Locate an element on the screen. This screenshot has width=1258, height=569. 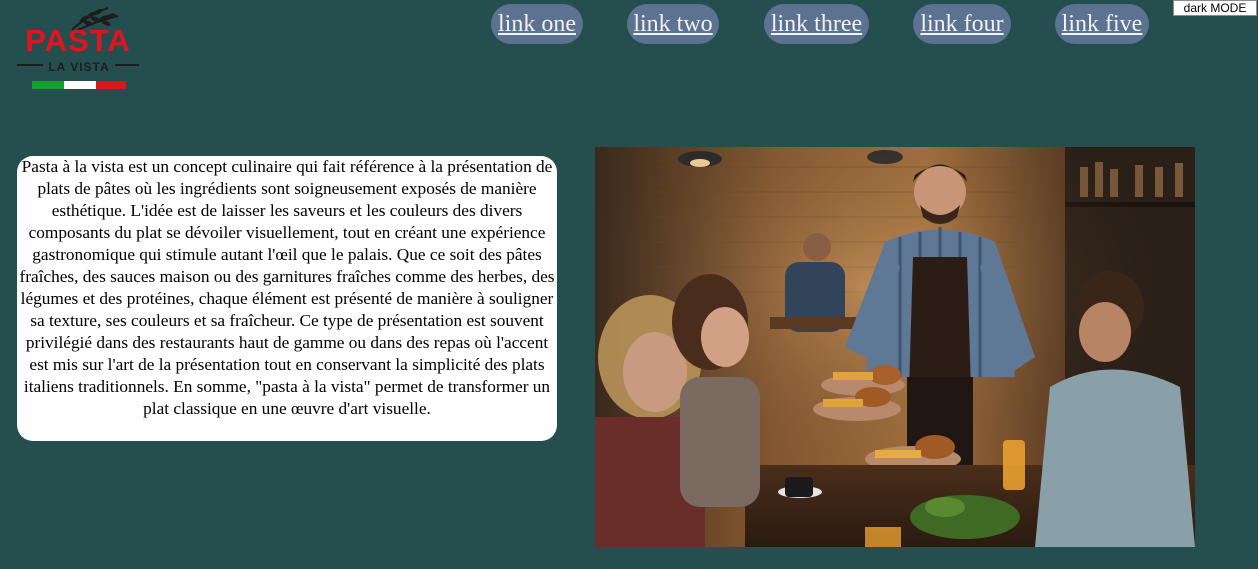
nav-link-five: link five is located at coordinates (1102, 24).